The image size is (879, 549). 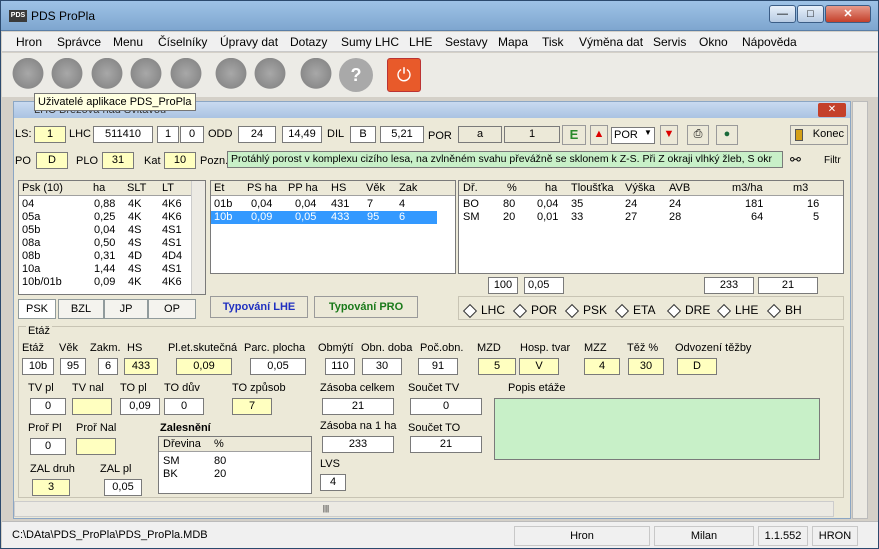 What do you see at coordinates (860, 310) in the screenshot?
I see `main-vscrollbar` at bounding box center [860, 310].